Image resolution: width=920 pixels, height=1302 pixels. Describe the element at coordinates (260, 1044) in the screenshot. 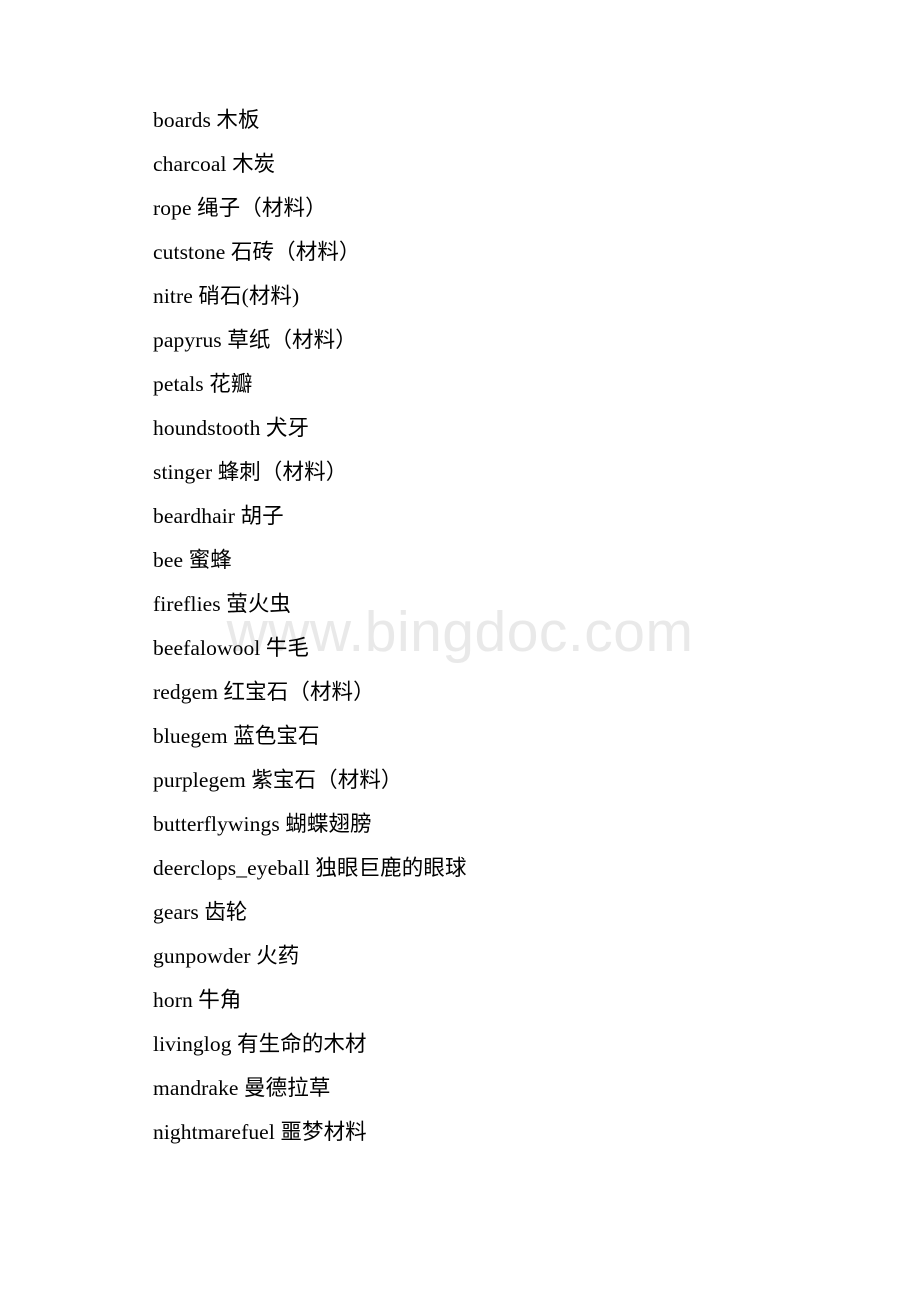

I see `list-item: livinglog 有生命的木材` at that location.